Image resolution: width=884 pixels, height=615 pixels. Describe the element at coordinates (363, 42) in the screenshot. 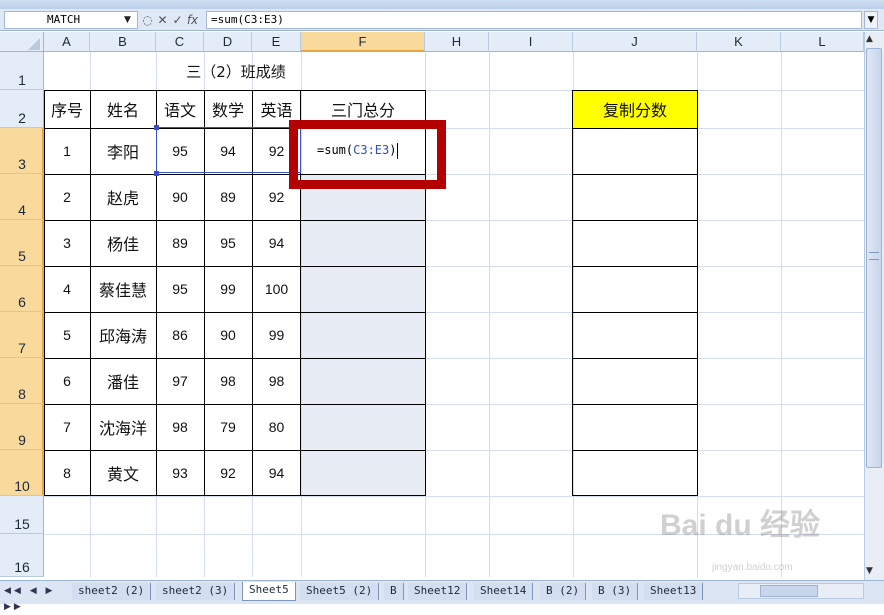

I see `column-header-f: F` at that location.